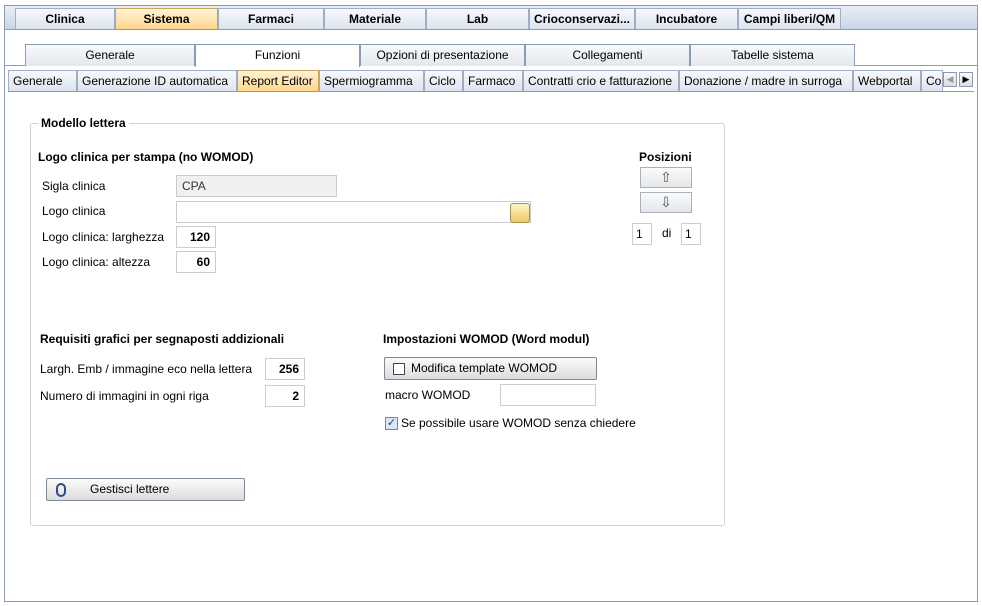 The image size is (982, 606). I want to click on tab-funzioni: Funzioni, so click(277, 55).